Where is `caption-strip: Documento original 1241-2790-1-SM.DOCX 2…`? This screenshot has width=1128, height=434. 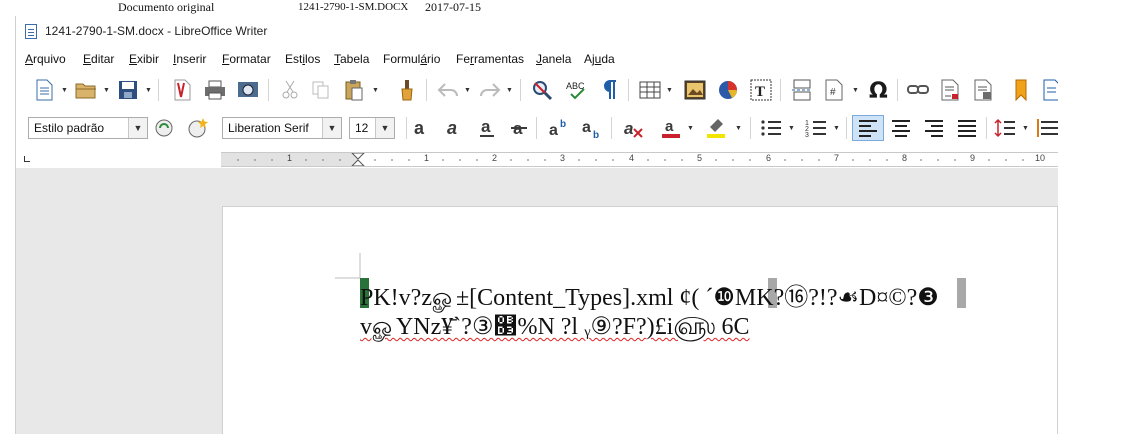
caption-strip: Documento original 1241-2790-1-SM.DOCX 2… is located at coordinates (564, 8).